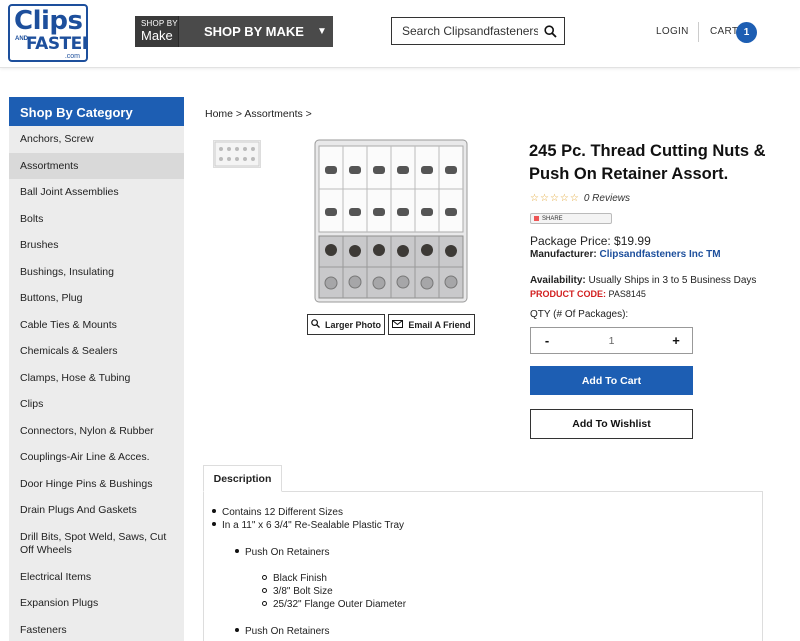 The image size is (800, 641). Describe the element at coordinates (547, 340) in the screenshot. I see `decrease-quantity-button: -` at that location.